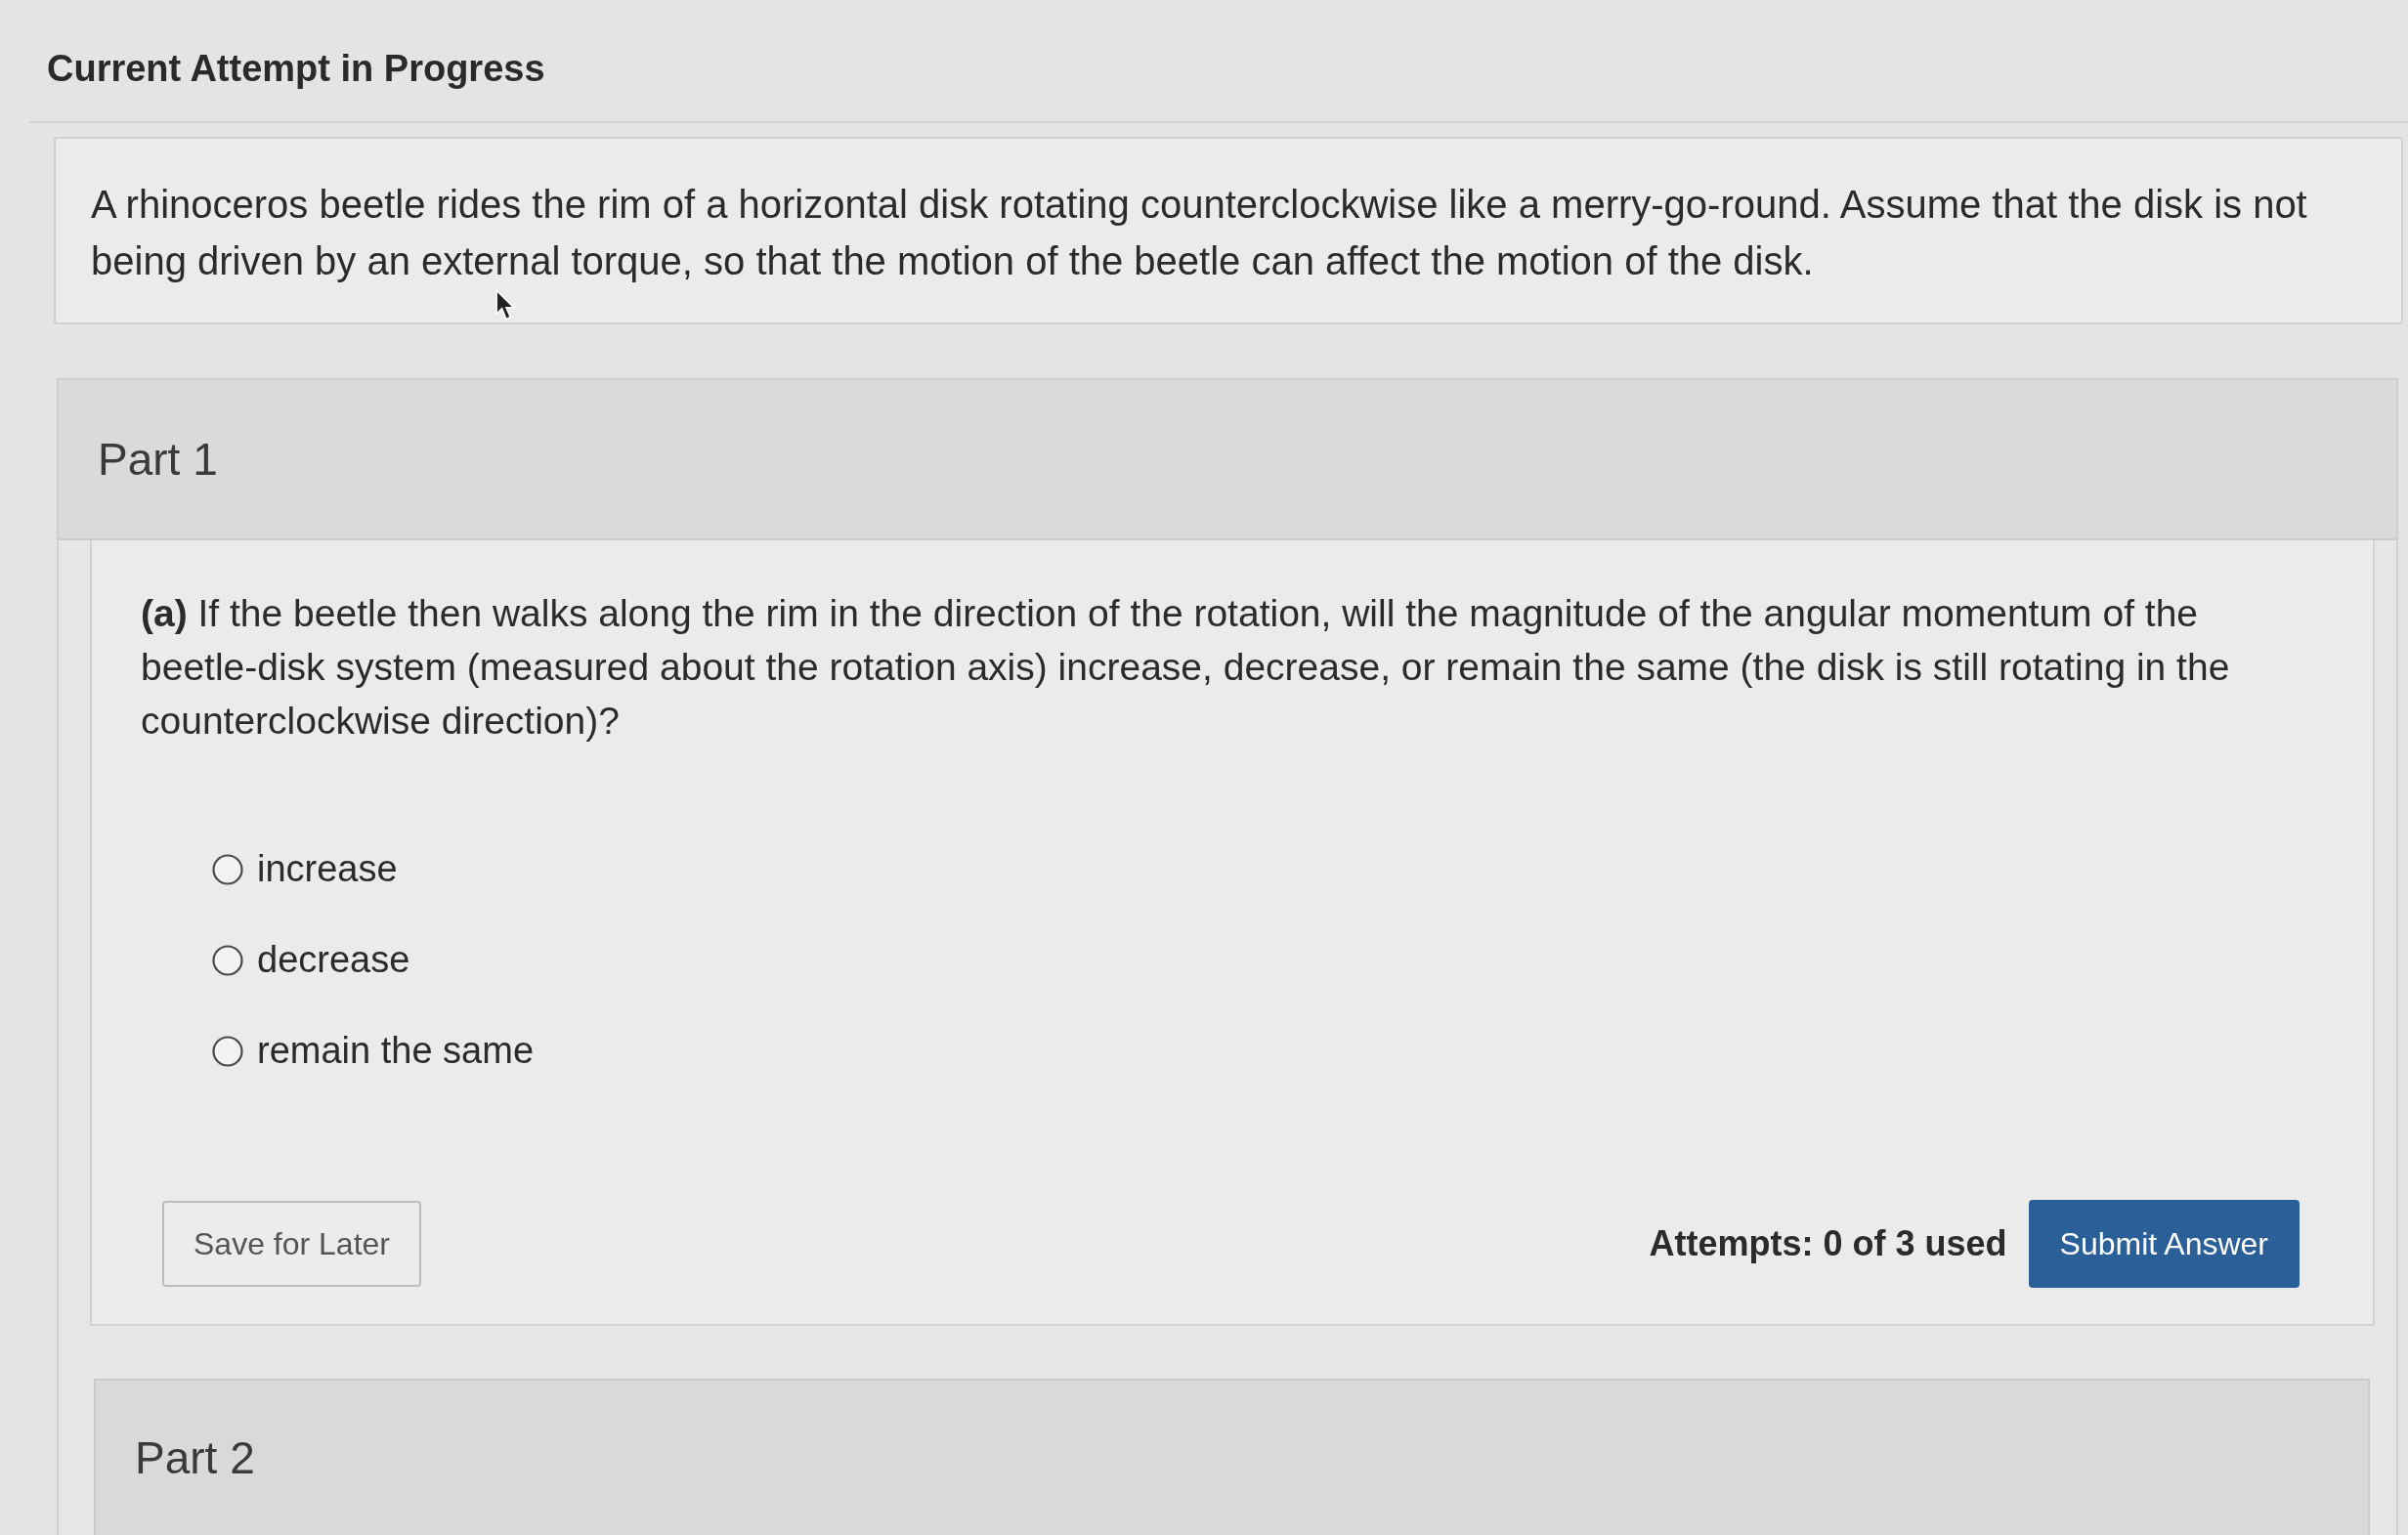 The height and width of the screenshot is (1535, 2408). What do you see at coordinates (195, 1457) in the screenshot?
I see `part-title: Part 2` at bounding box center [195, 1457].